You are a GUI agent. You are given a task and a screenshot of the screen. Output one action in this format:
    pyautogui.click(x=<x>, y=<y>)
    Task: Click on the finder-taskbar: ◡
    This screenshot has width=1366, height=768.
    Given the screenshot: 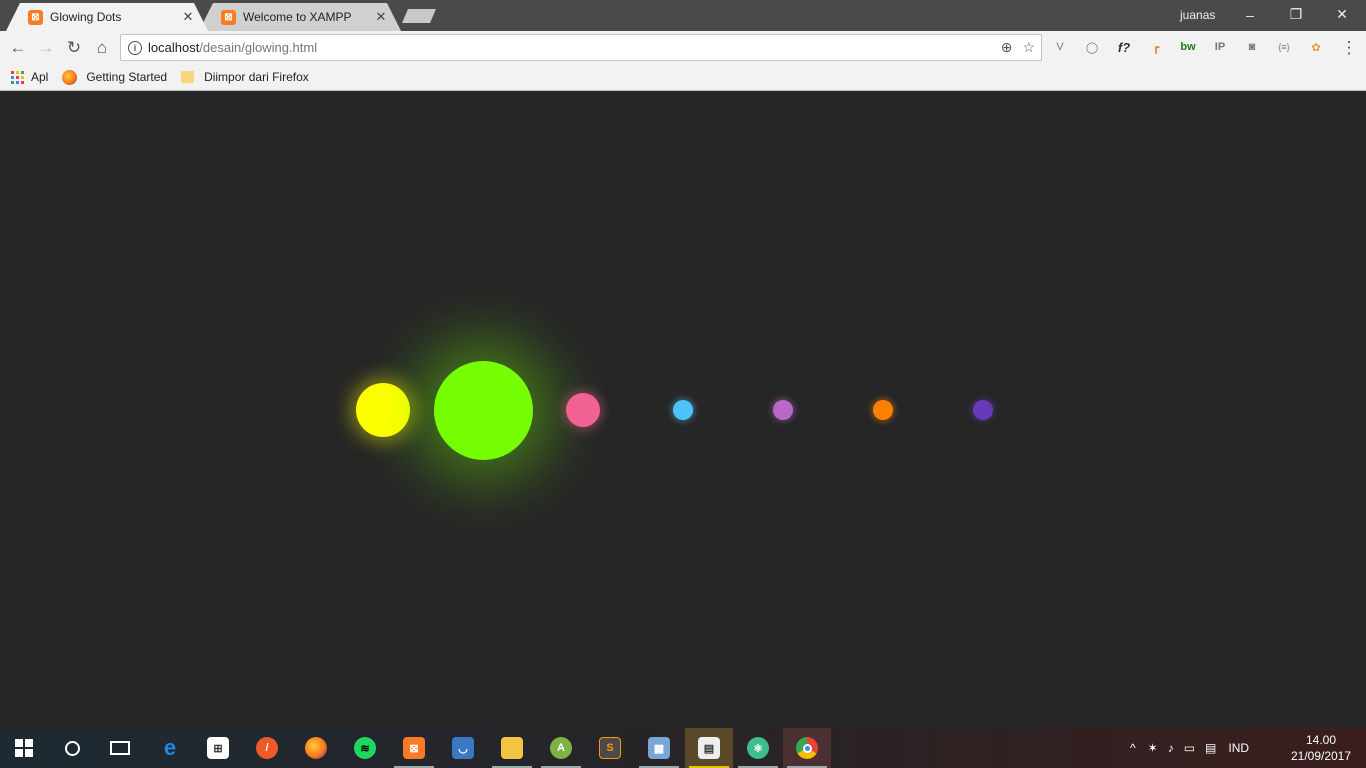 What is the action you would take?
    pyautogui.click(x=463, y=748)
    